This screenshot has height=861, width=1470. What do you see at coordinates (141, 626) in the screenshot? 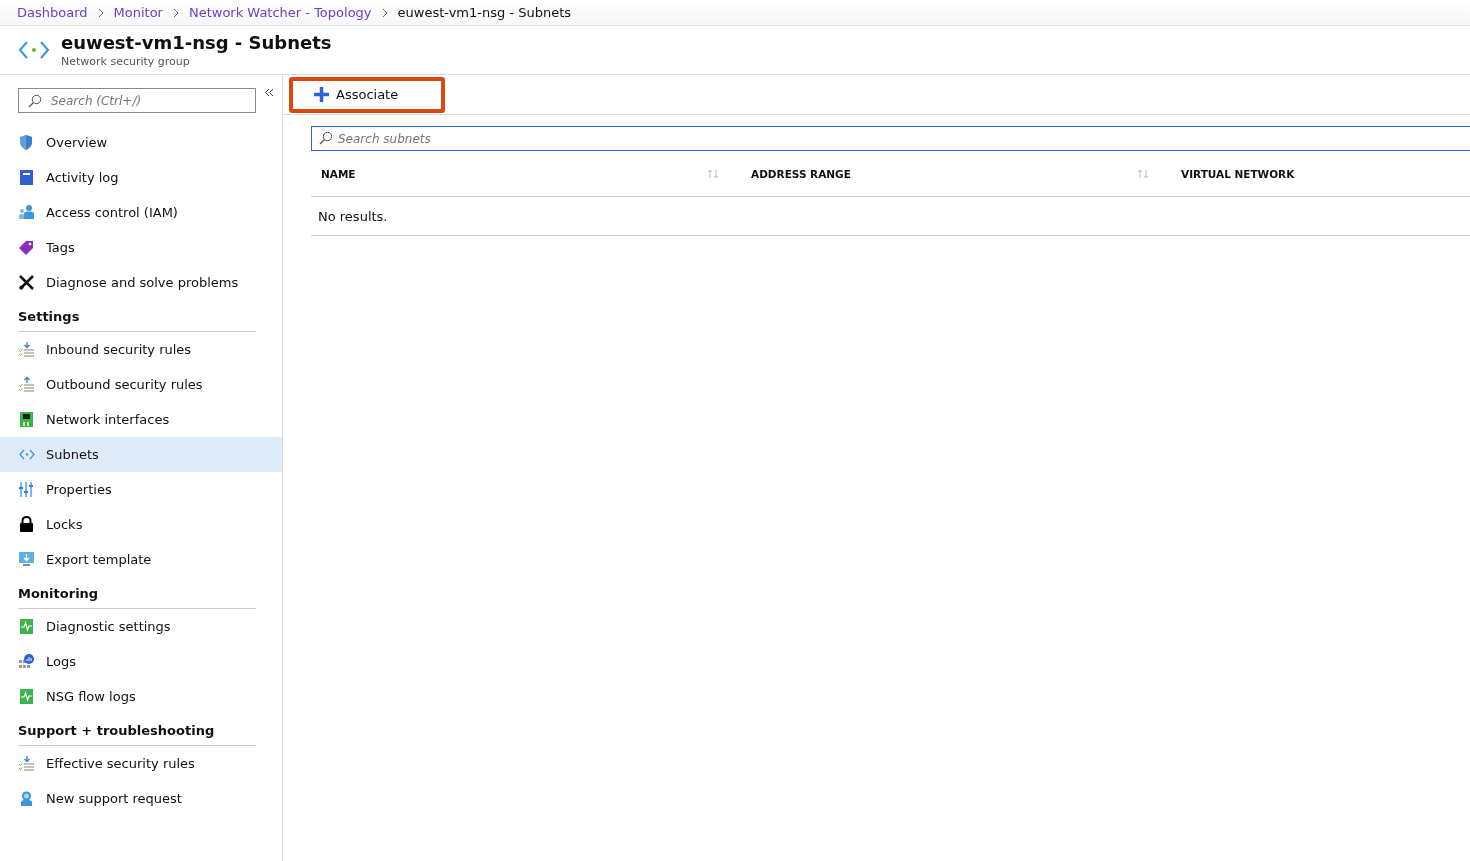
I see `nav-item: Diagnostic settings` at bounding box center [141, 626].